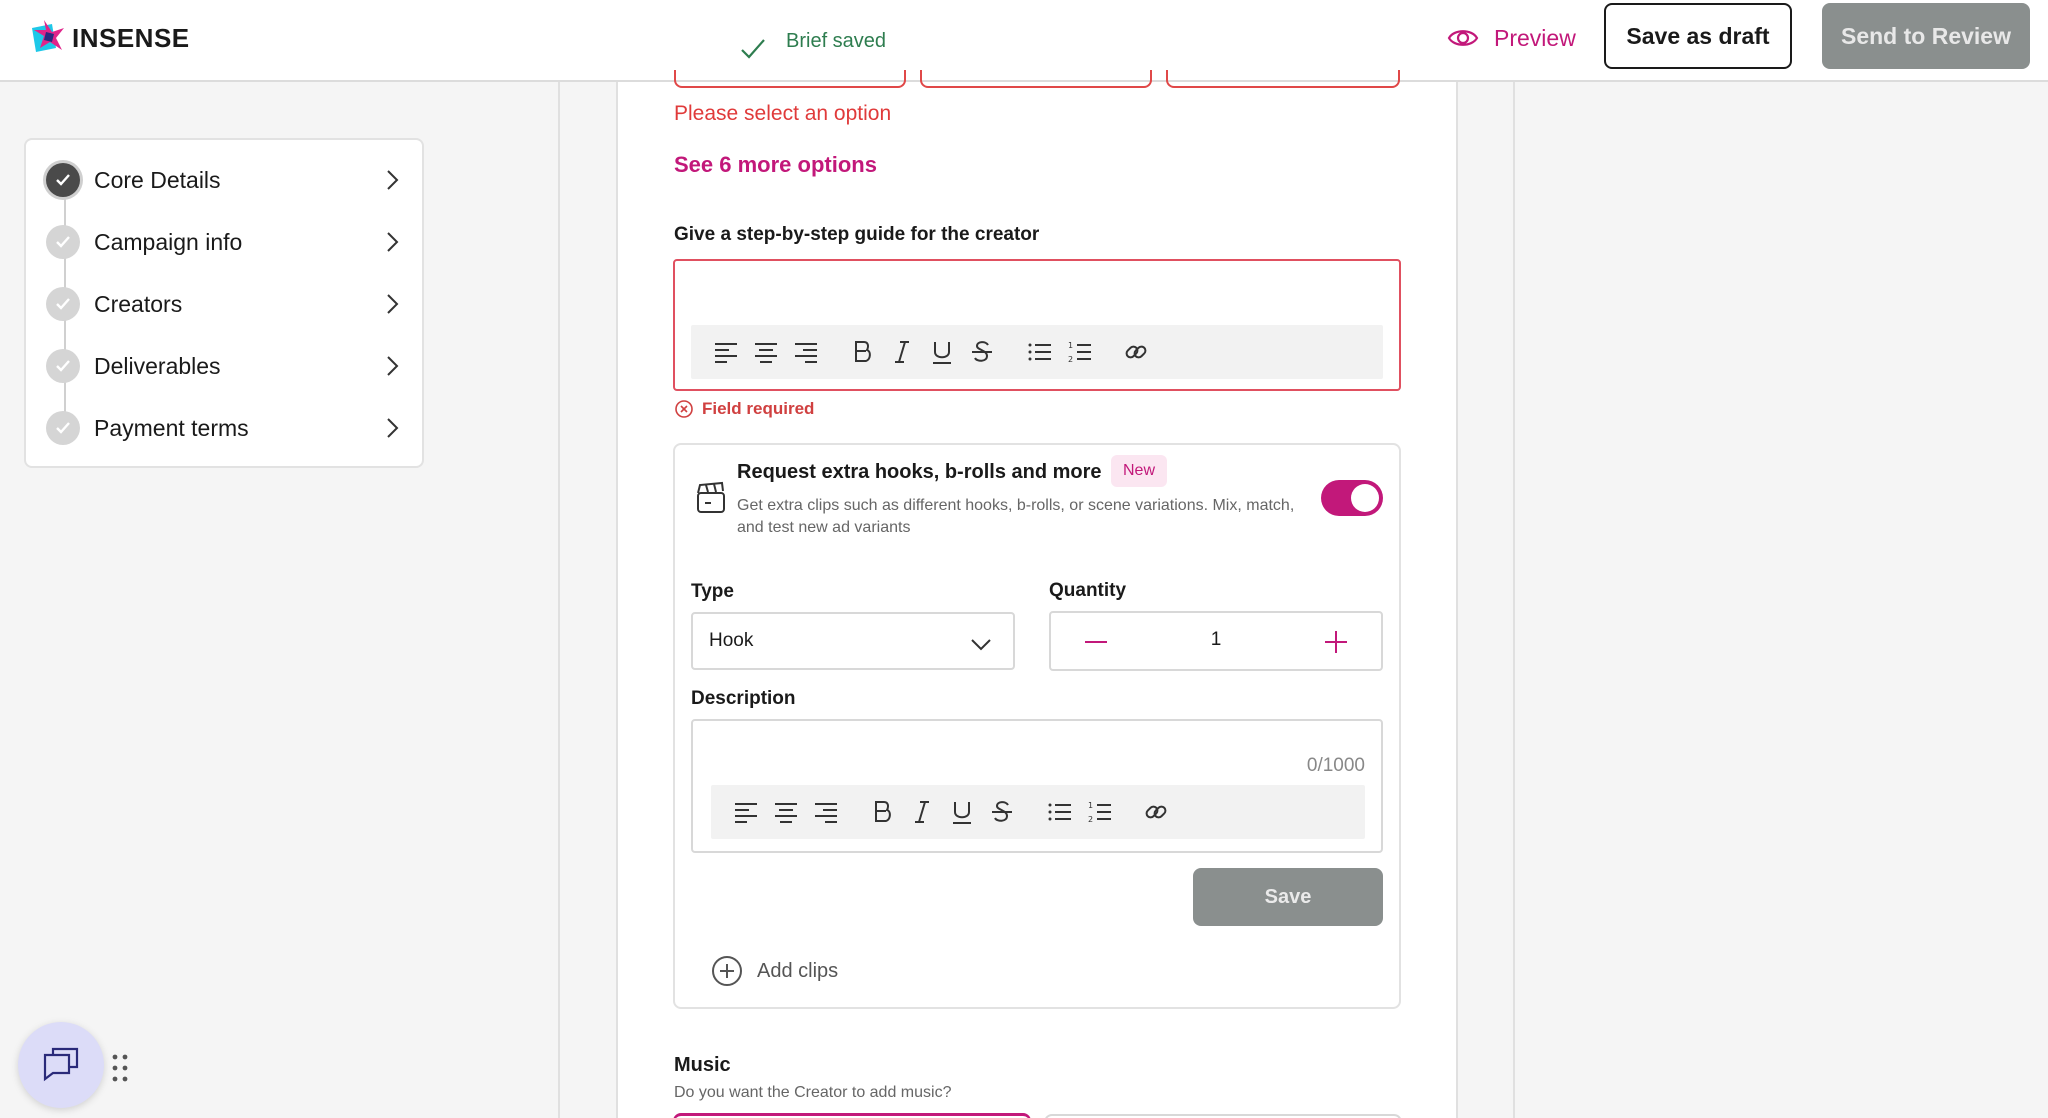  I want to click on type-select-value: Hook, so click(731, 640).